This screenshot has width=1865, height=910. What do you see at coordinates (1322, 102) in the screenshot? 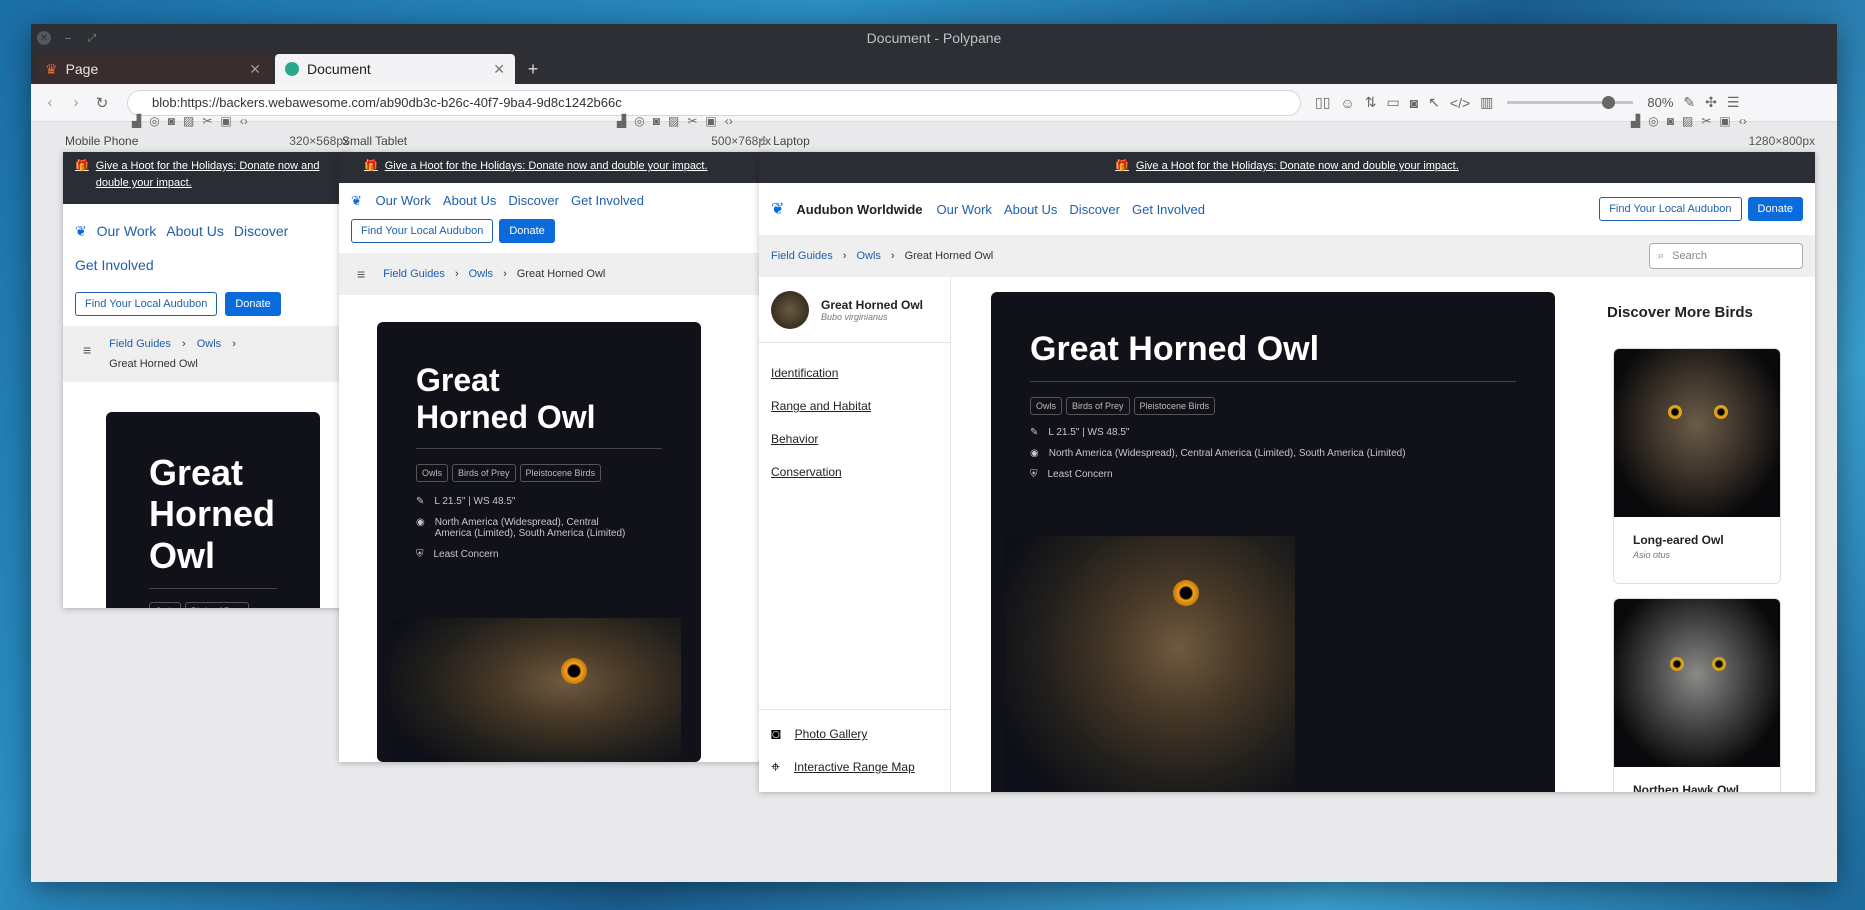
I see `layout-icon: ▯▯` at bounding box center [1322, 102].